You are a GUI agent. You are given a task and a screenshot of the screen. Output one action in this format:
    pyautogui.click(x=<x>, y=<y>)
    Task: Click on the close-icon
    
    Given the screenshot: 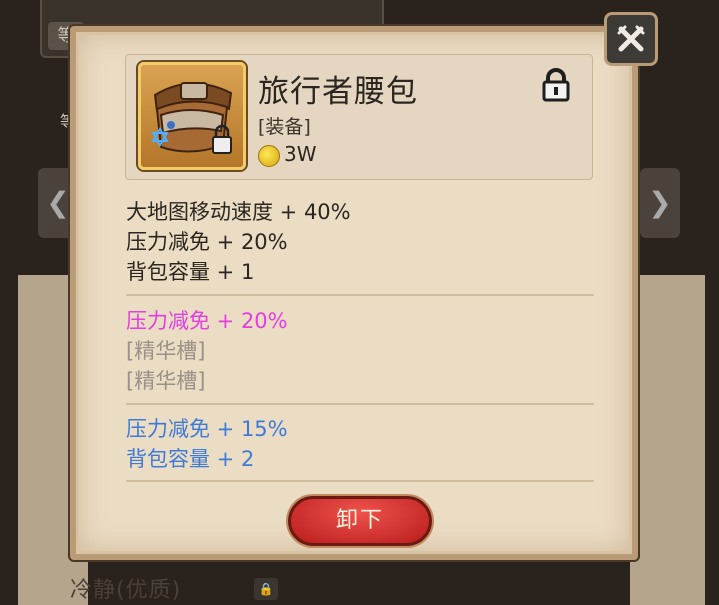 What is the action you would take?
    pyautogui.click(x=631, y=38)
    